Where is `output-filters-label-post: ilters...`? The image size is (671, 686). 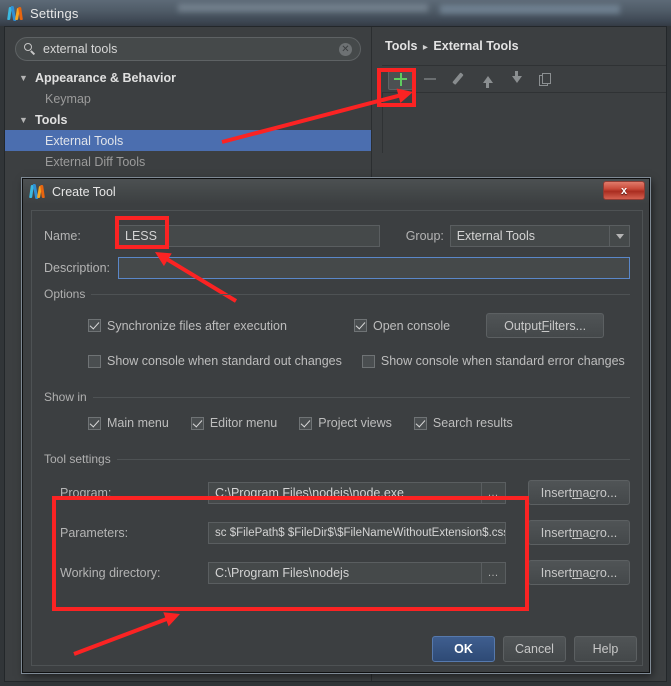 output-filters-label-post: ilters... is located at coordinates (568, 325).